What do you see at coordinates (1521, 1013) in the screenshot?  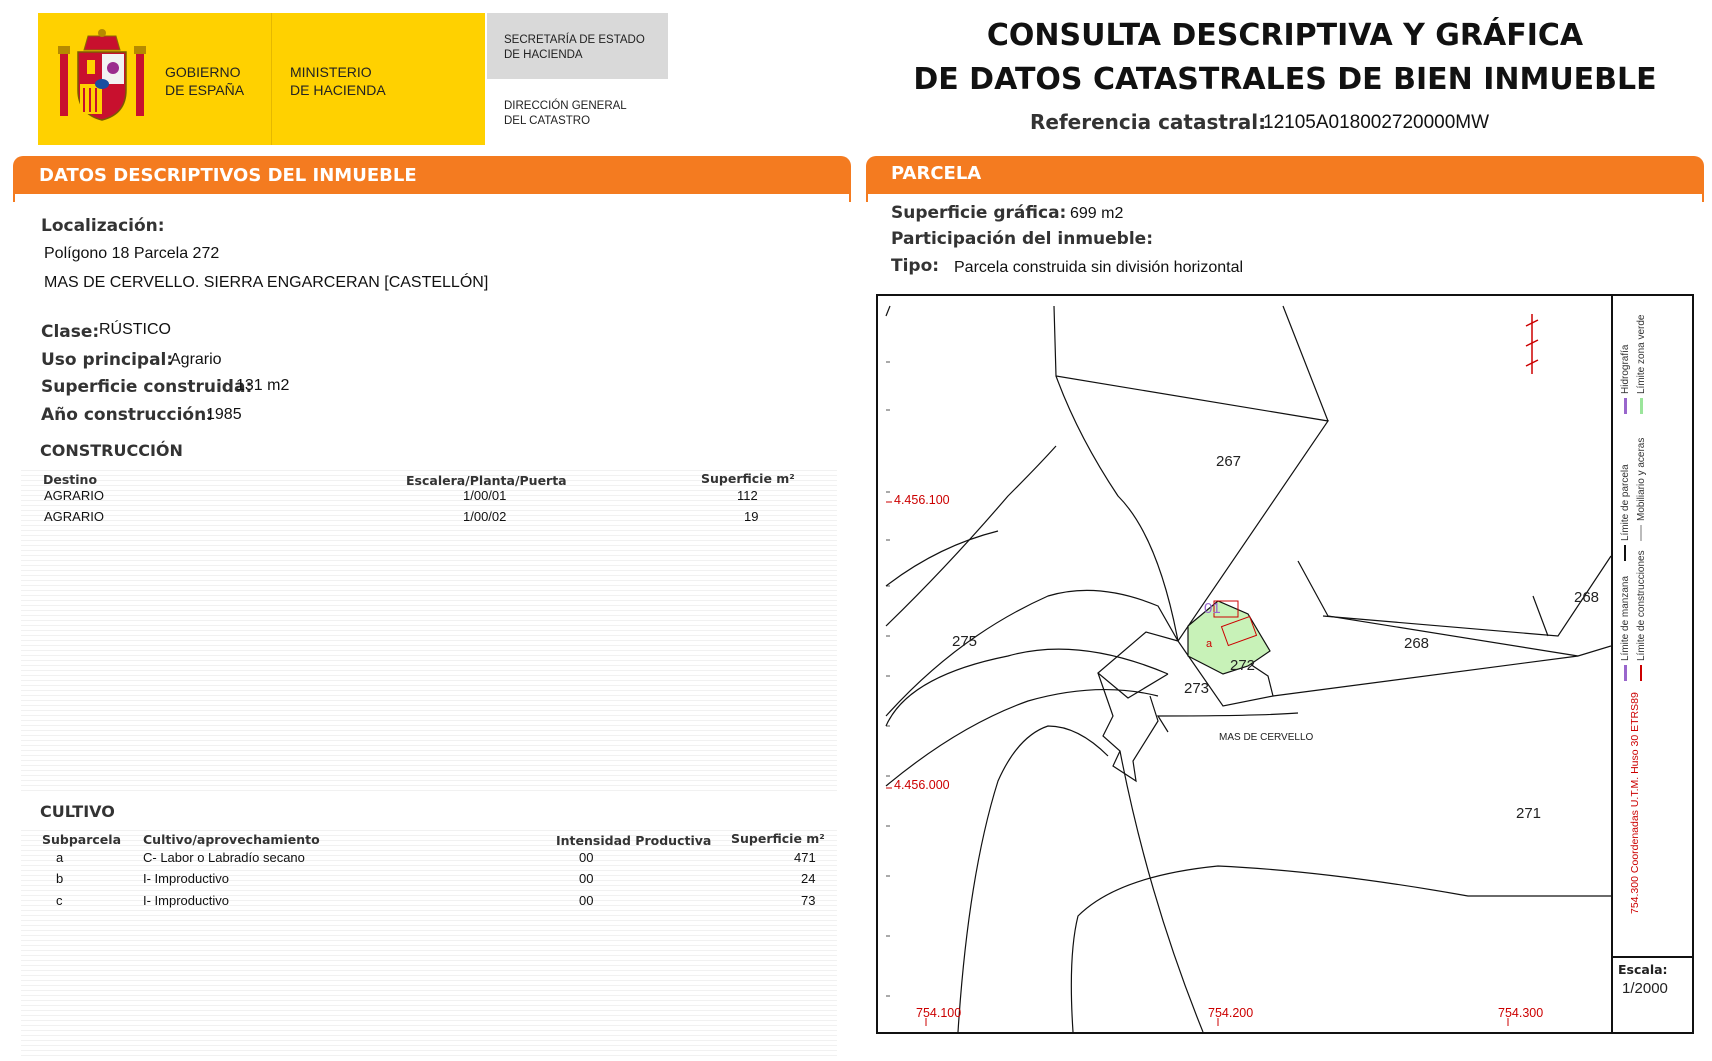 I see `coord-x-label: 754.300` at bounding box center [1521, 1013].